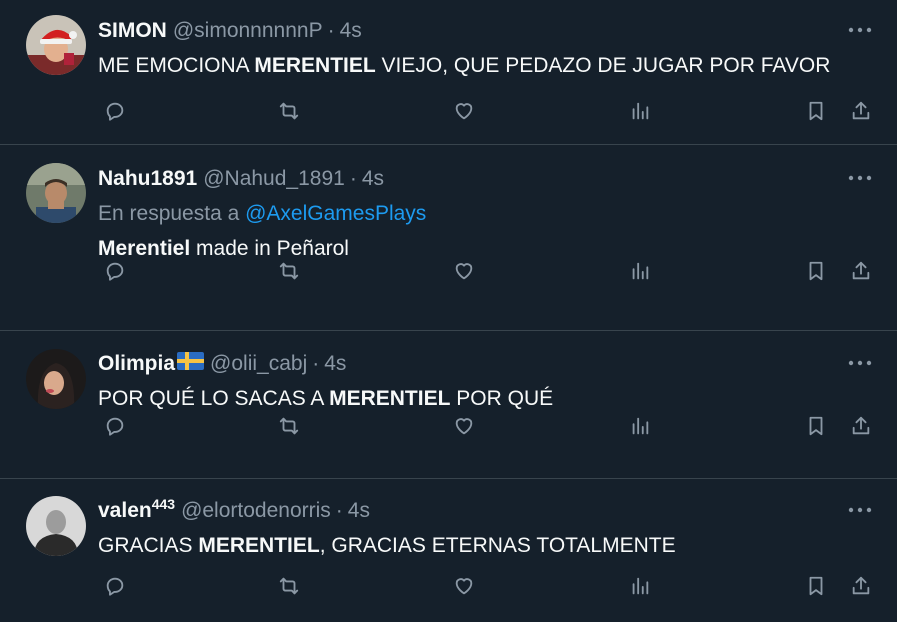 The image size is (897, 622). What do you see at coordinates (214, 398) in the screenshot?
I see `text-segment: POR QUÉ LO SACAS A` at bounding box center [214, 398].